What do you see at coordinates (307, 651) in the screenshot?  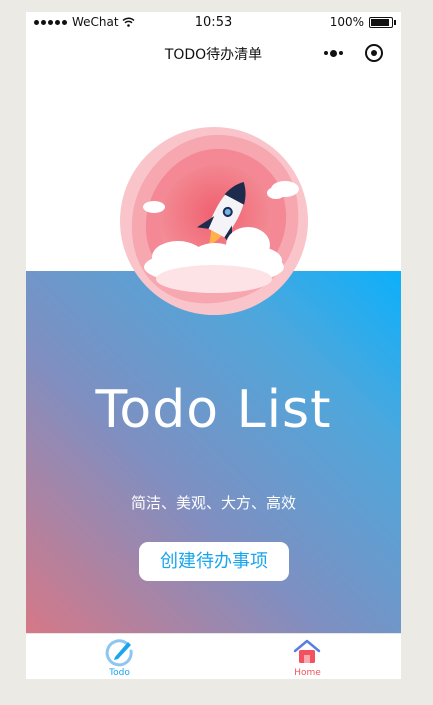 I see `home-icon` at bounding box center [307, 651].